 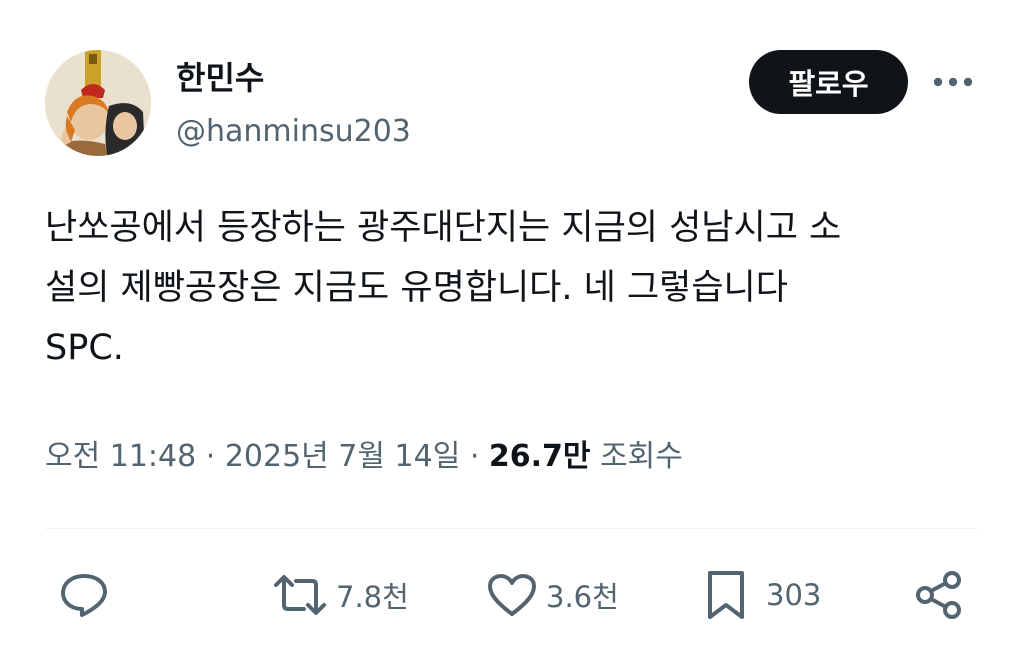 What do you see at coordinates (794, 595) in the screenshot?
I see `bookmark-count: 303` at bounding box center [794, 595].